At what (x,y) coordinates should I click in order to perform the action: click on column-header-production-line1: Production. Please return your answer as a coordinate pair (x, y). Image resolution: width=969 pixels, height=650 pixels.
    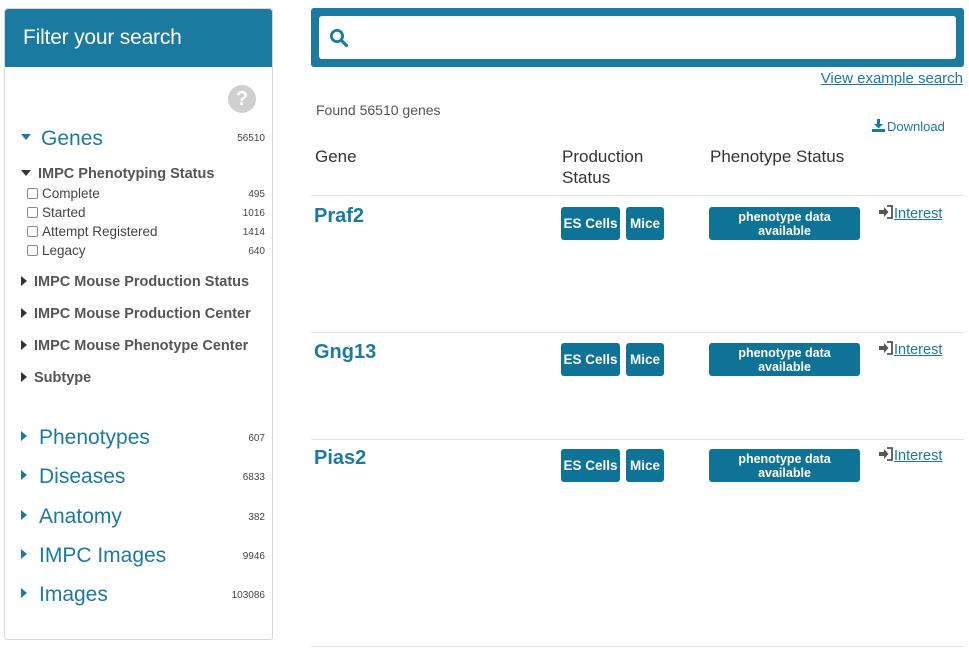
    Looking at the image, I should click on (603, 156).